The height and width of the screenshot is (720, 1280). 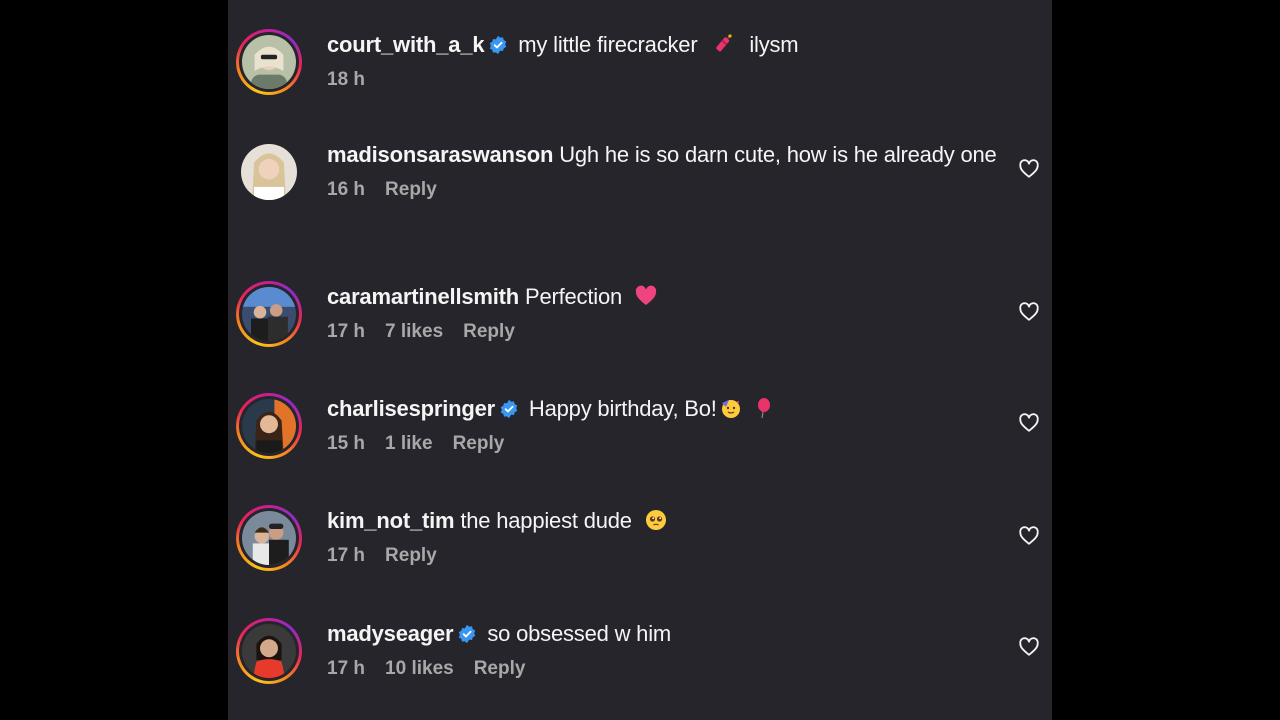 What do you see at coordinates (579, 633) in the screenshot?
I see `comment-text: so obsessed w him` at bounding box center [579, 633].